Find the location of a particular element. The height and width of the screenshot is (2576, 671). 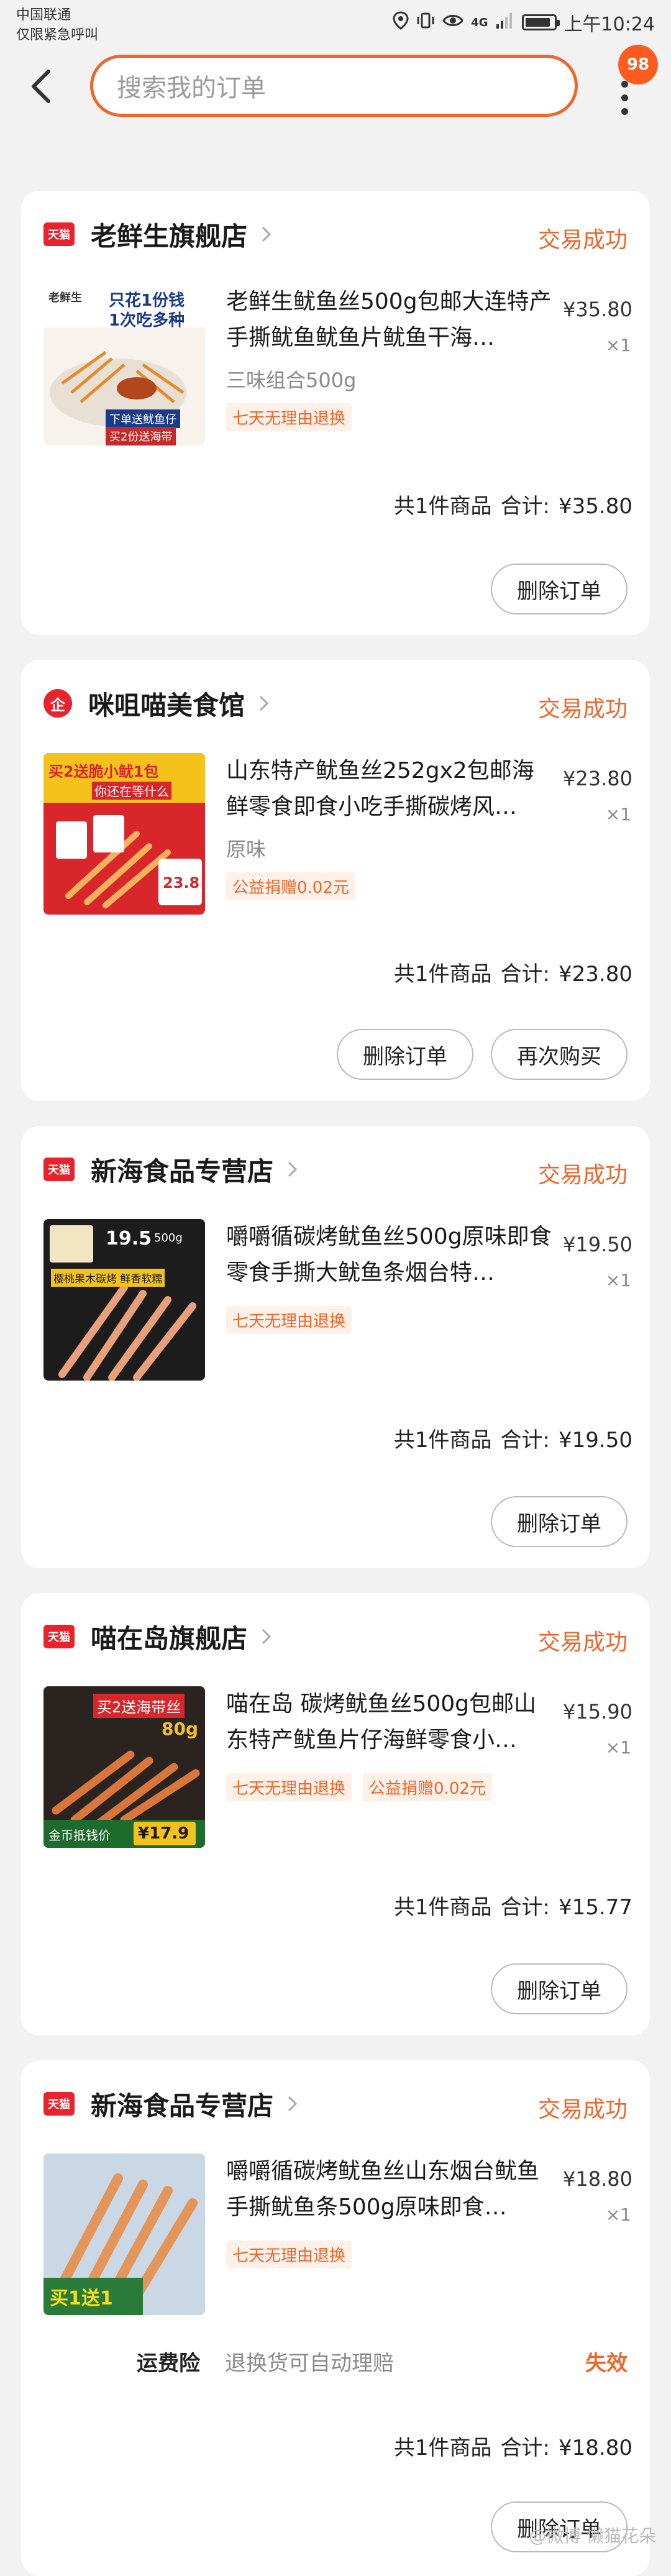

unit-price: ¥19.50 is located at coordinates (597, 1244).